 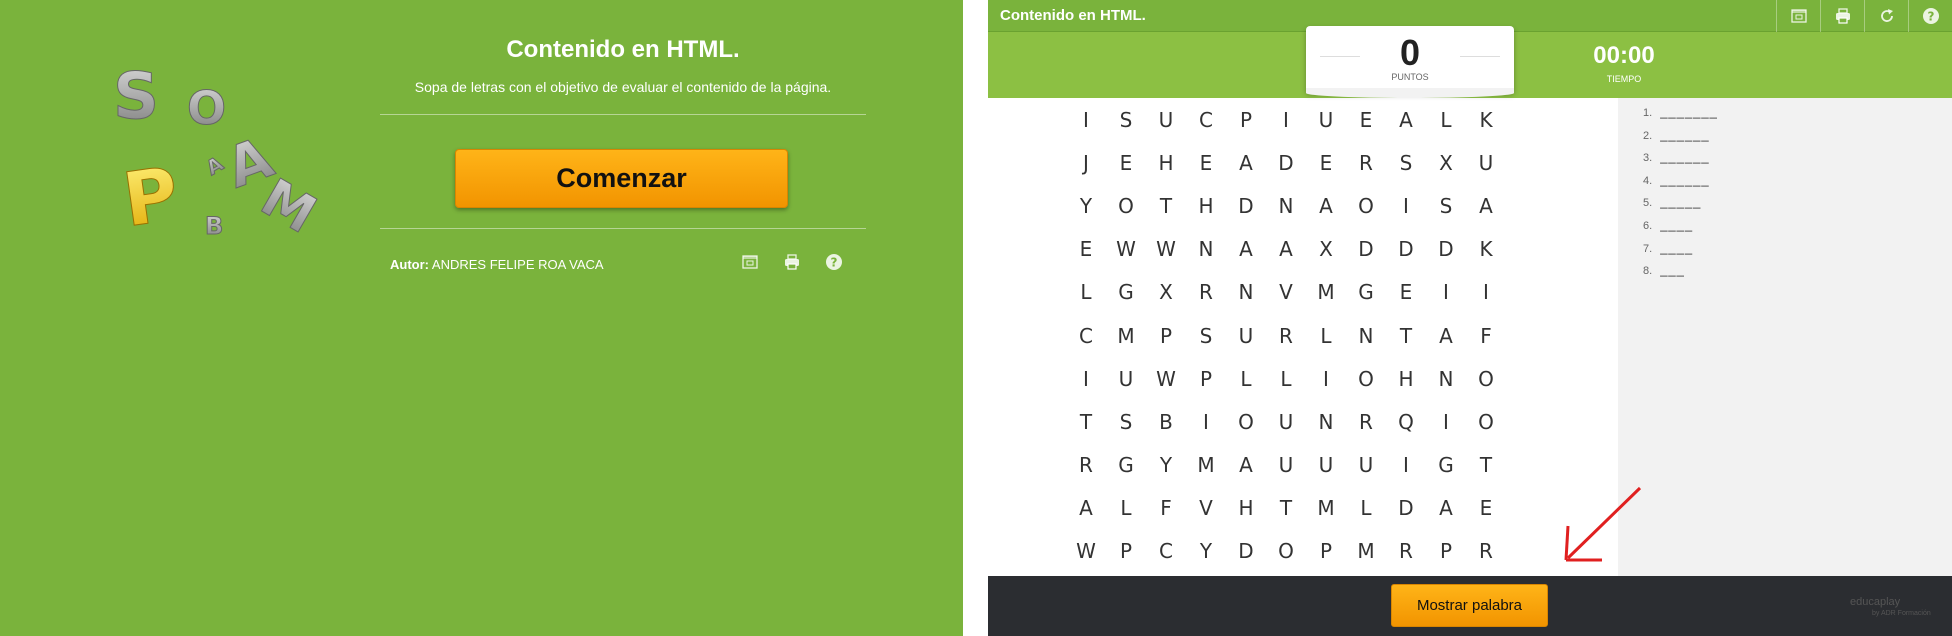 What do you see at coordinates (1798, 16) in the screenshot?
I see `fullscreen-button` at bounding box center [1798, 16].